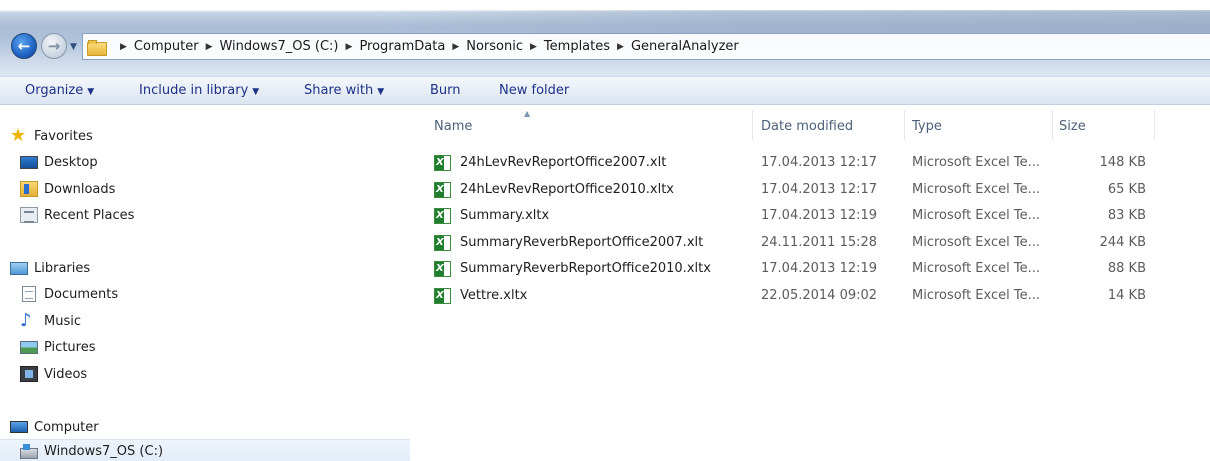 This screenshot has width=1210, height=461. What do you see at coordinates (807, 129) in the screenshot?
I see `column-header-date-modified: Date modified` at bounding box center [807, 129].